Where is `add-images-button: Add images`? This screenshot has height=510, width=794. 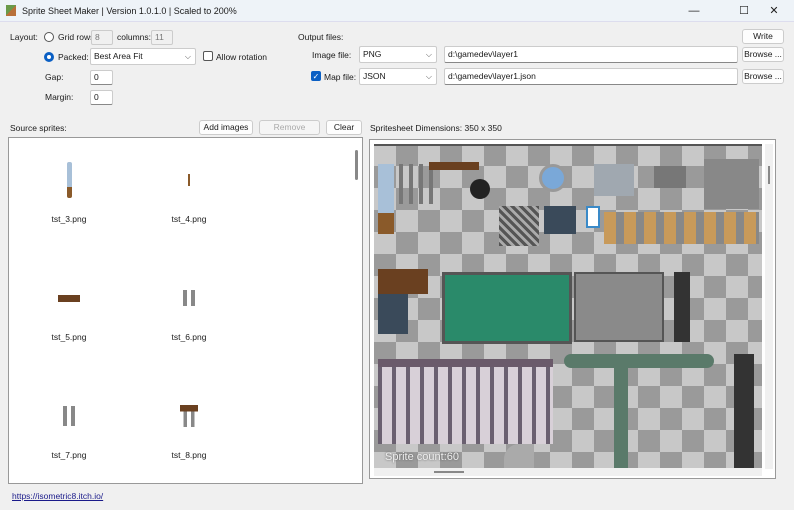
add-images-button: Add images is located at coordinates (226, 127).